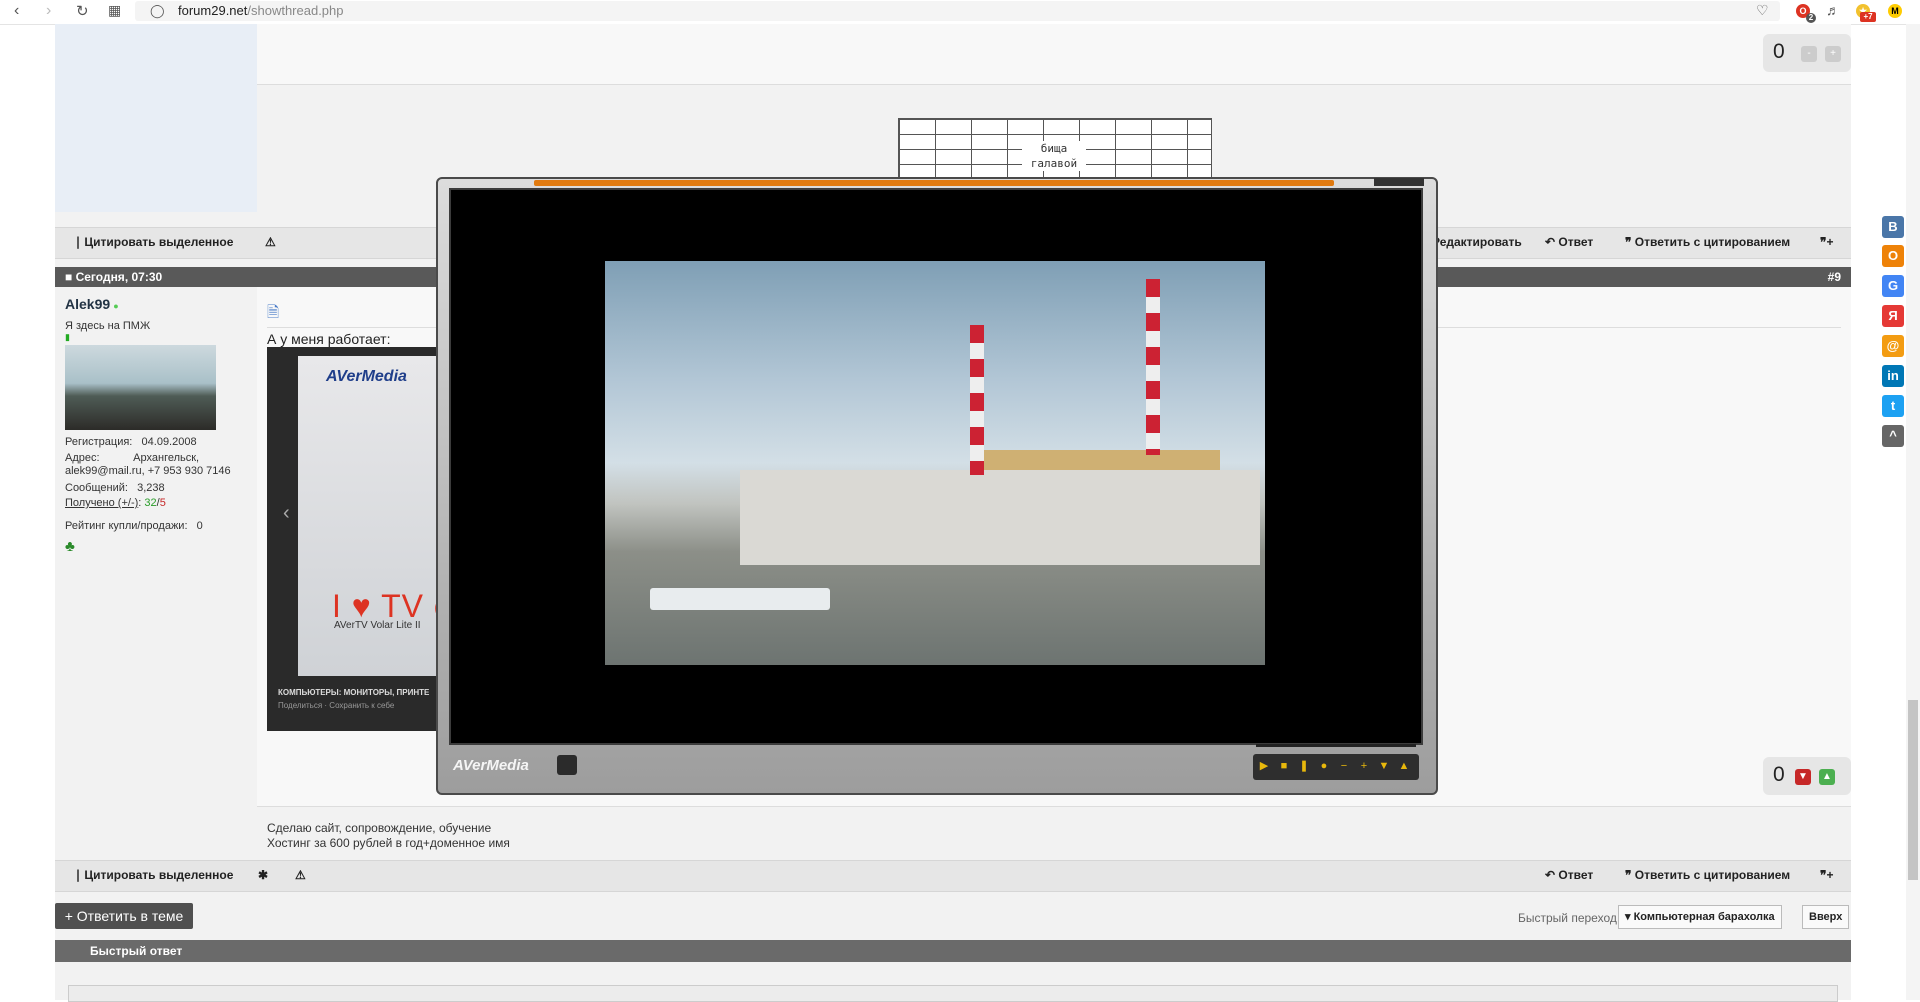 This screenshot has width=1920, height=1002. Describe the element at coordinates (1893, 256) in the screenshot. I see `odnoklassniki-share-icon: О` at that location.